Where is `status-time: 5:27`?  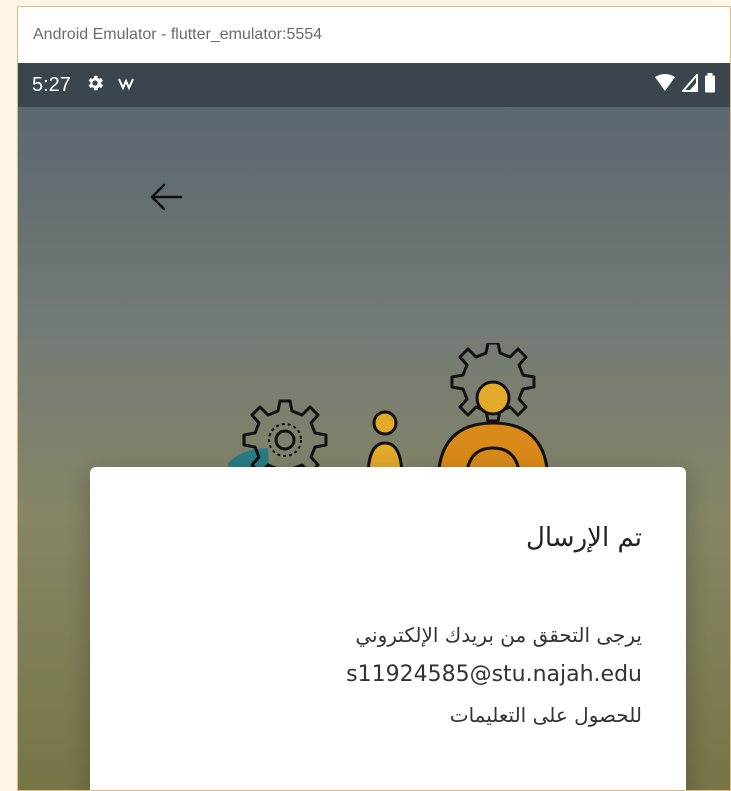 status-time: 5:27 is located at coordinates (51, 84).